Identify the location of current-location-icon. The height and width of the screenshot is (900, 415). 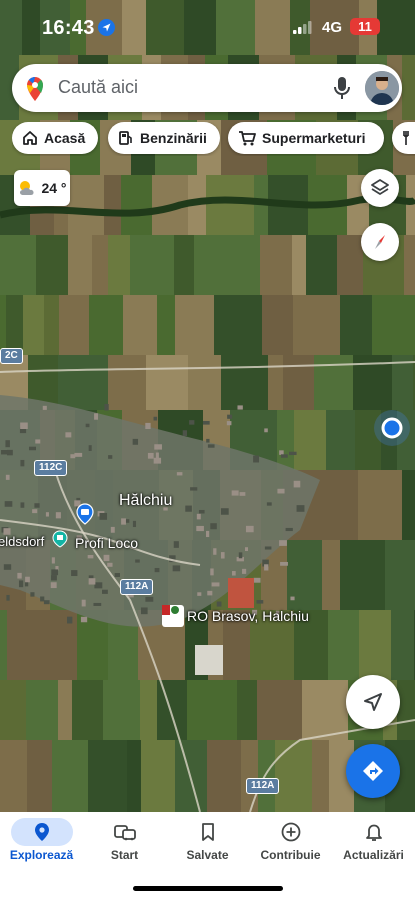
(392, 428).